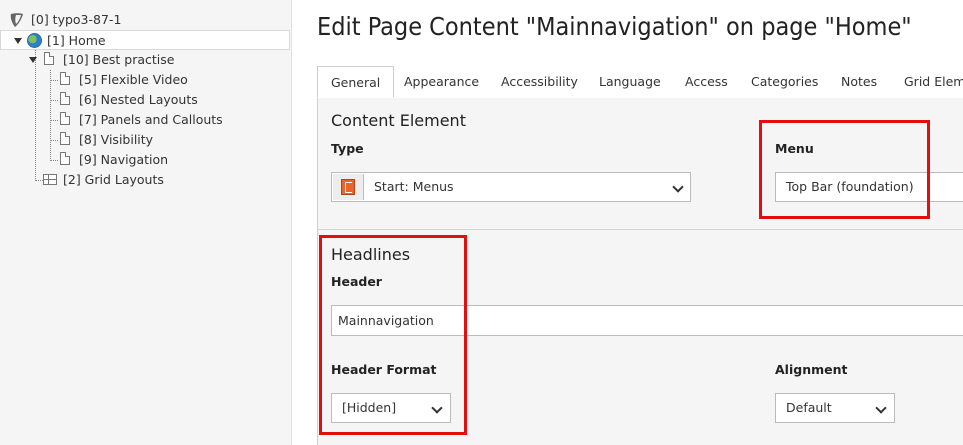 This screenshot has height=445, width=963. I want to click on tab-notes: Notes, so click(859, 81).